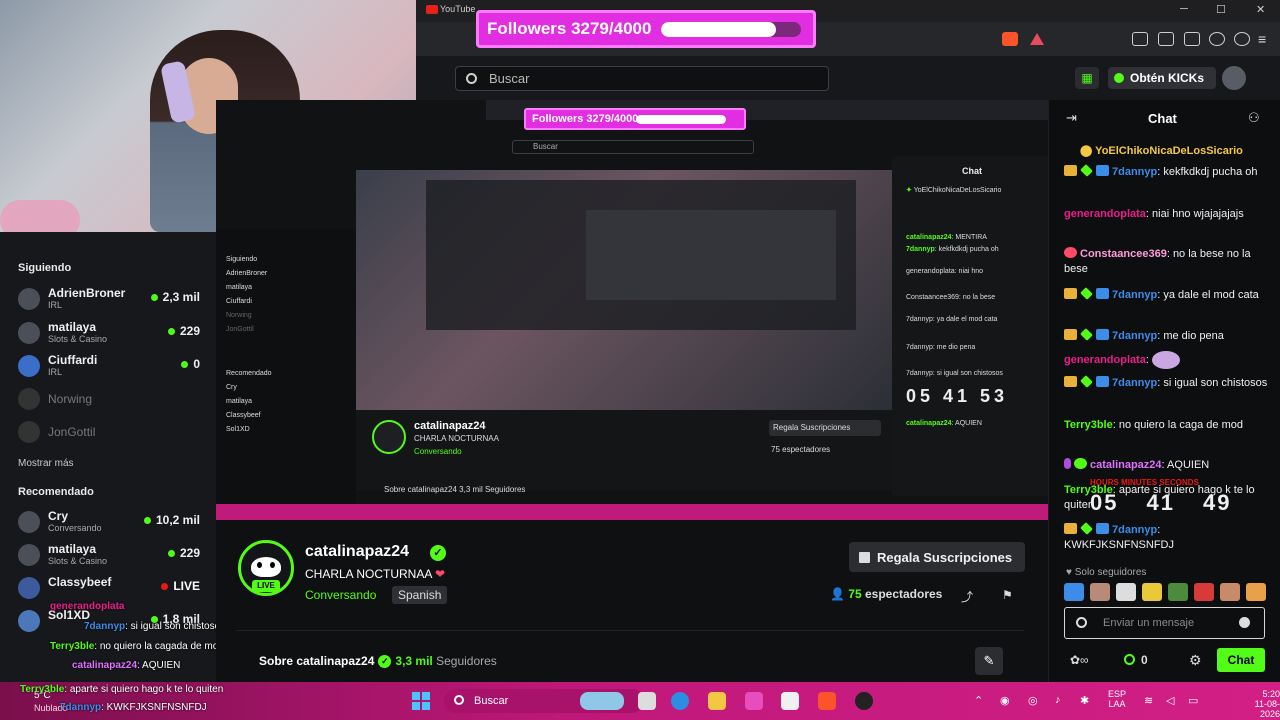 This screenshot has height=720, width=1280. What do you see at coordinates (105, 626) in the screenshot?
I see `overlay-chat-user: 7dannyp` at bounding box center [105, 626].